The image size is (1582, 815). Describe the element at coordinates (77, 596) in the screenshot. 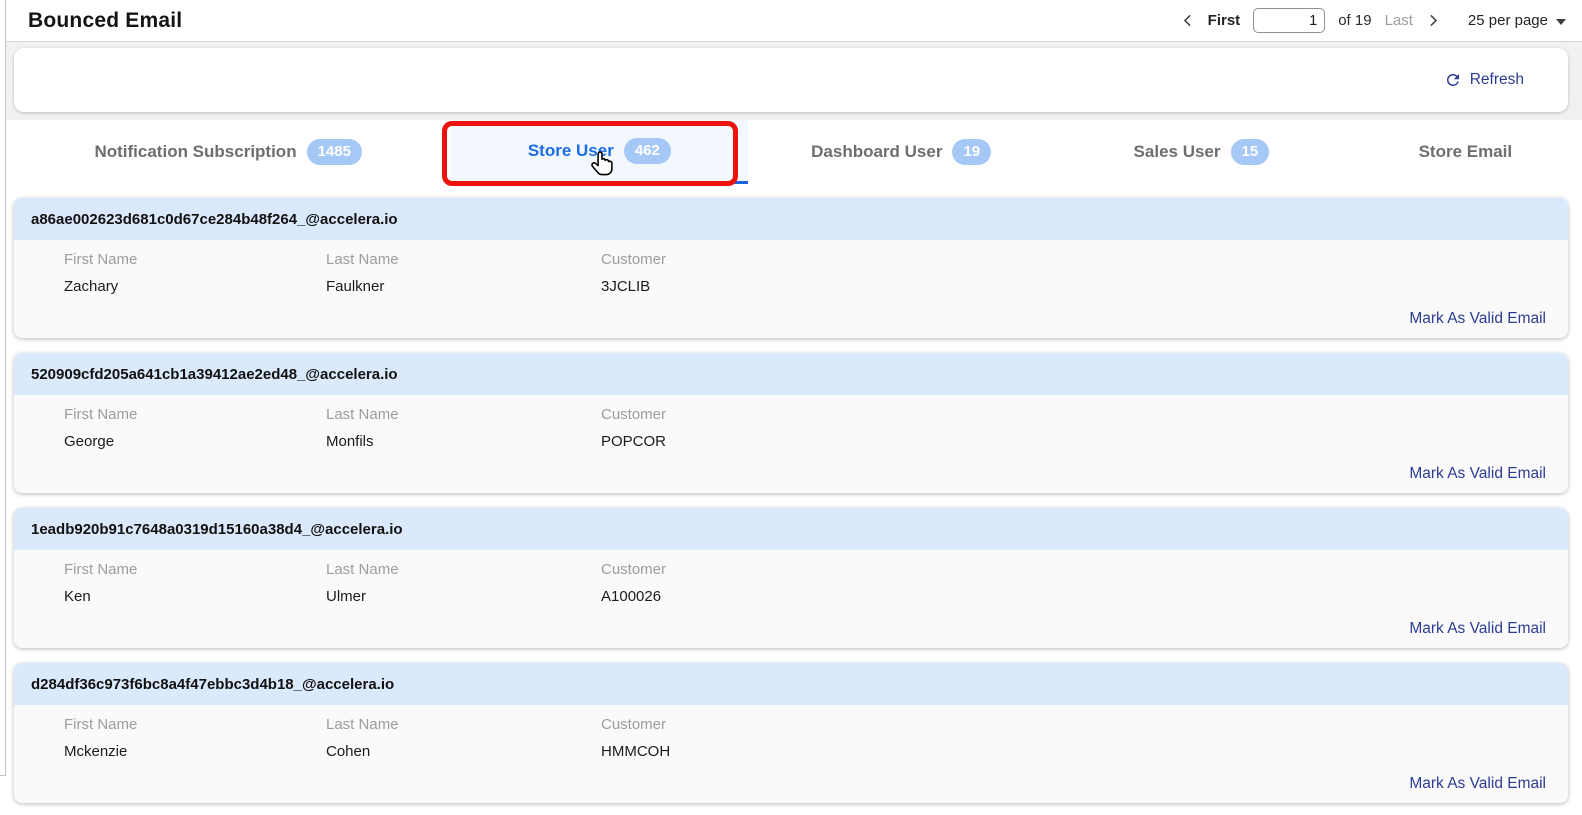

I see `field-value: Ken` at that location.